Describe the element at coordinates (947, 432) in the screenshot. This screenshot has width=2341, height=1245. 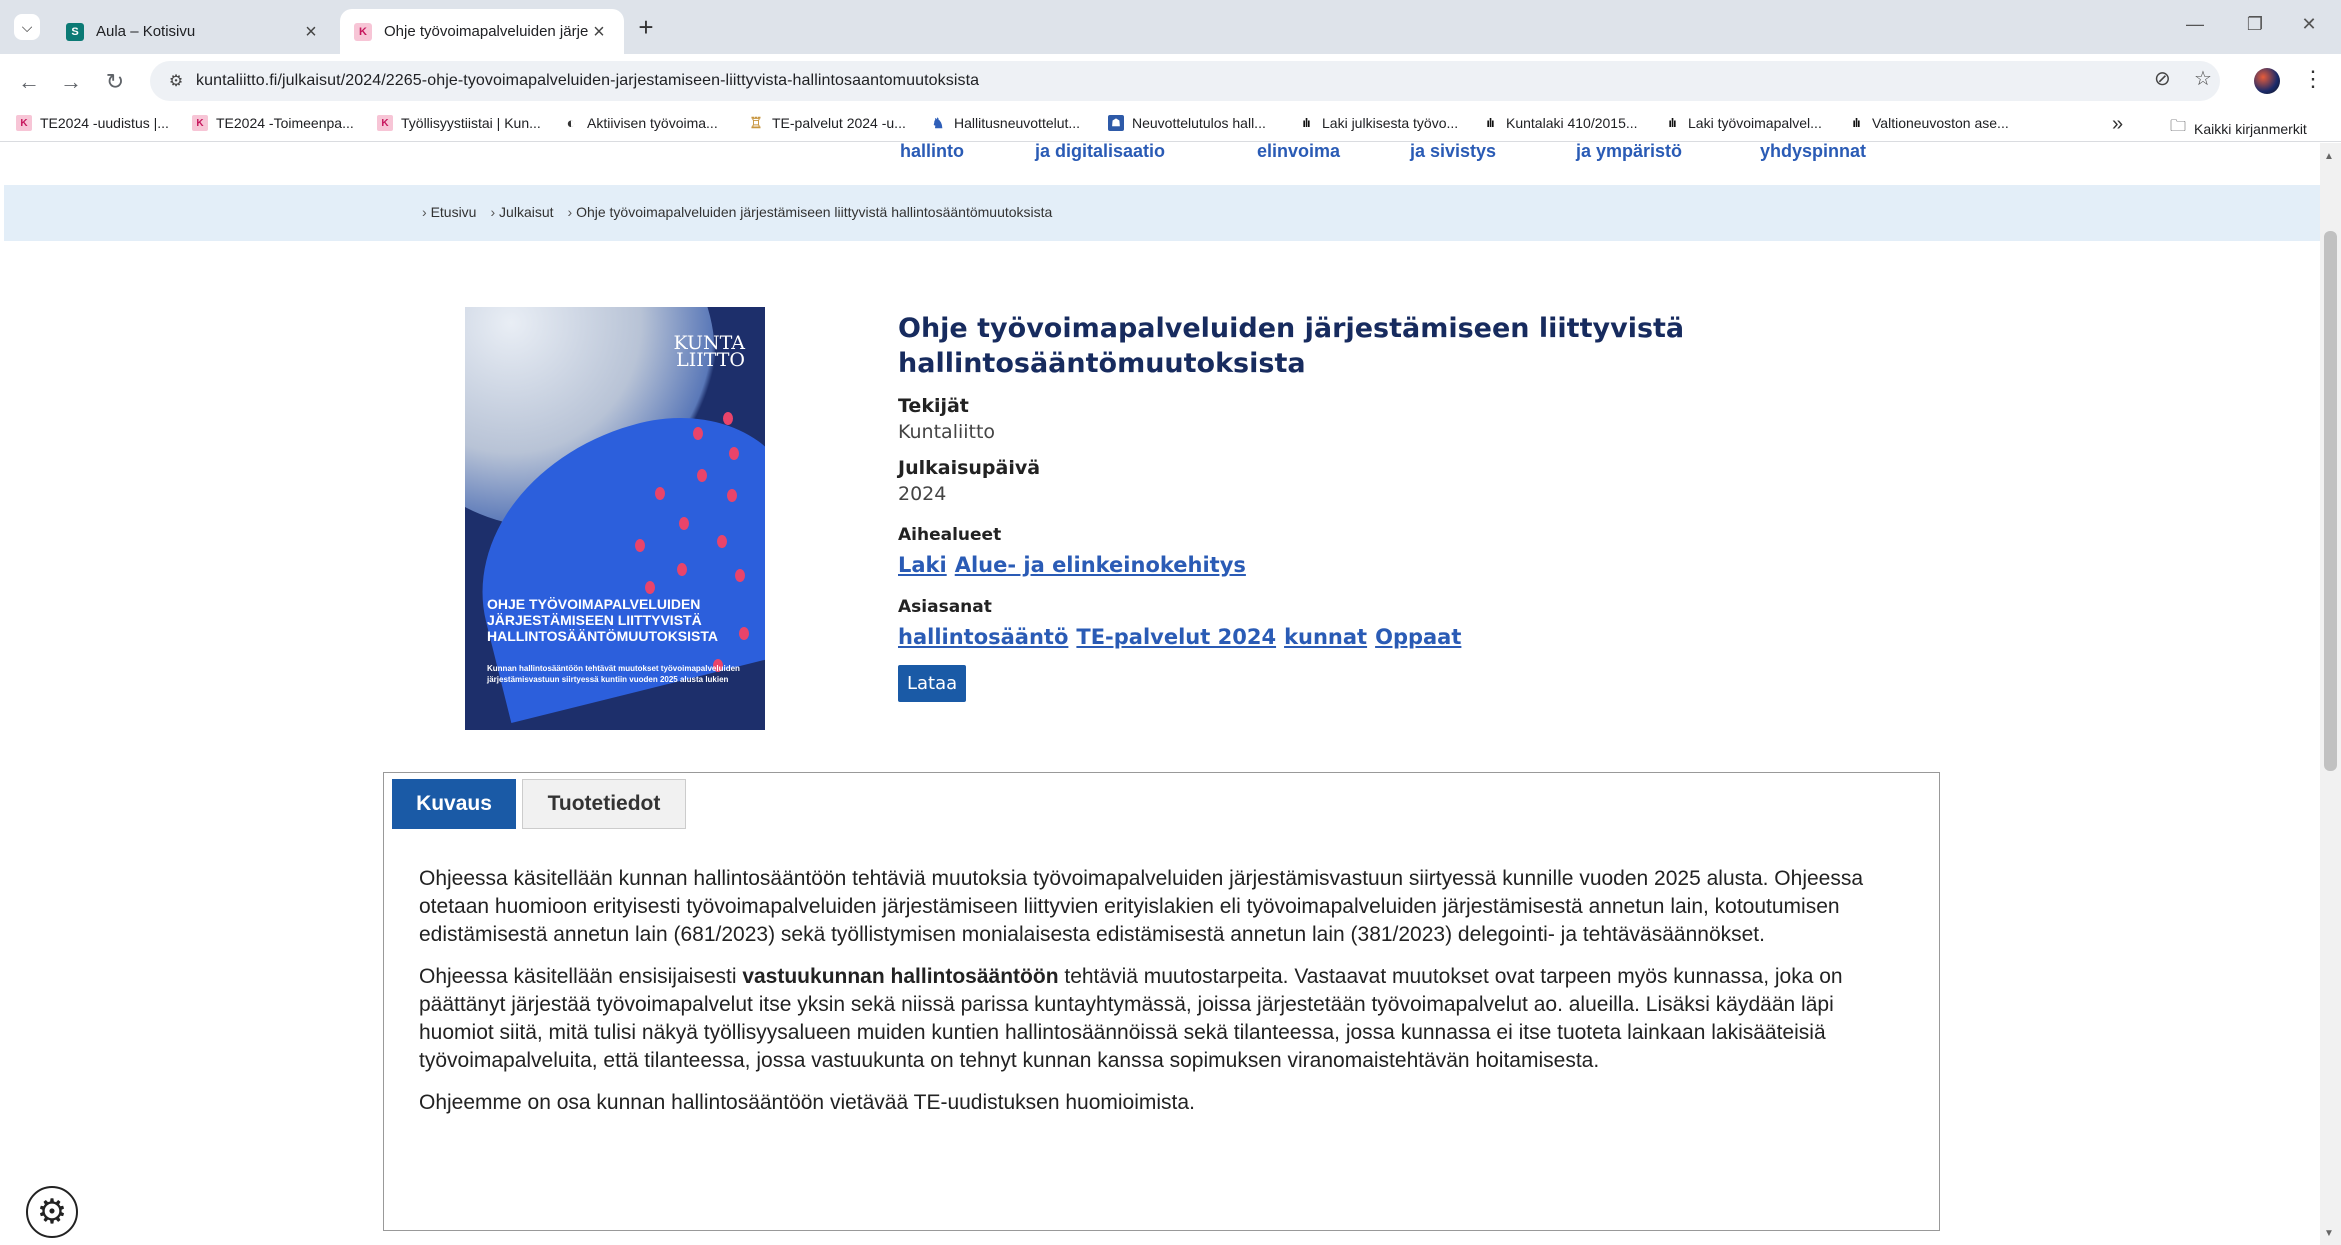
I see `authors-value: Kuntaliitto` at that location.